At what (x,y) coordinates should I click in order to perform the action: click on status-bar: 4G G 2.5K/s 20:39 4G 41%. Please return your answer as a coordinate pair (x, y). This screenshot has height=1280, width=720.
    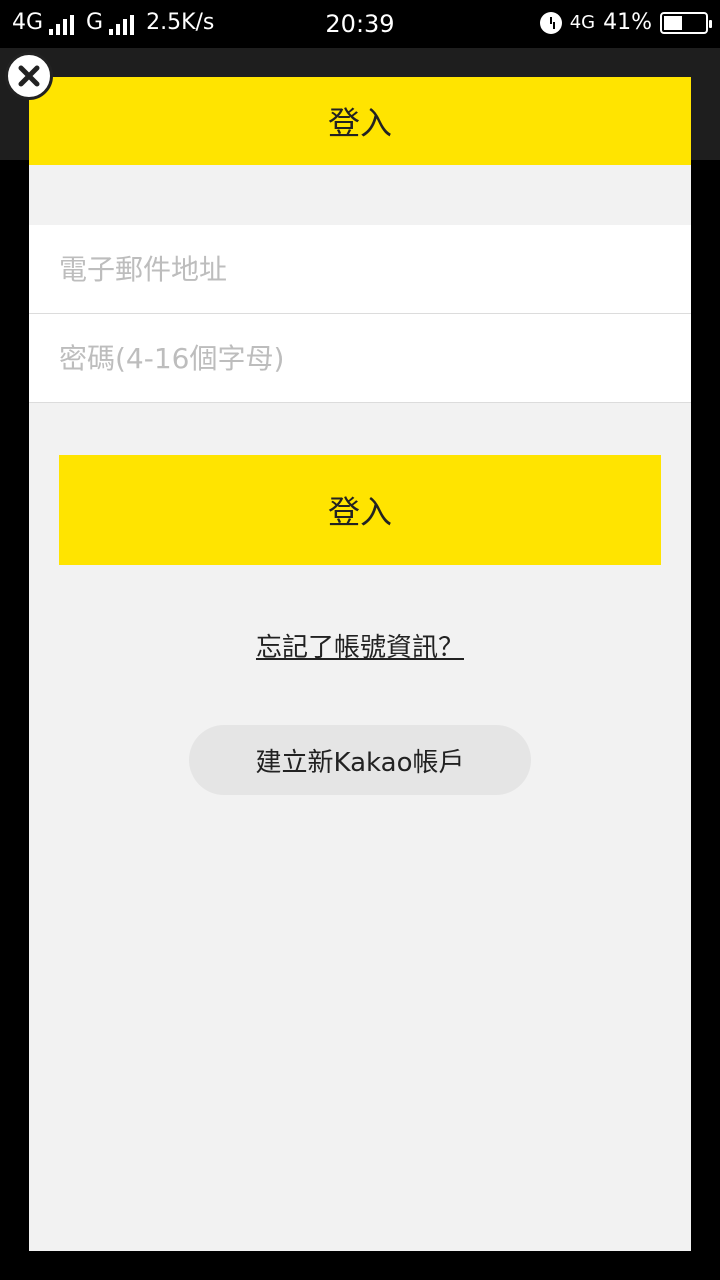
    Looking at the image, I should click on (360, 24).